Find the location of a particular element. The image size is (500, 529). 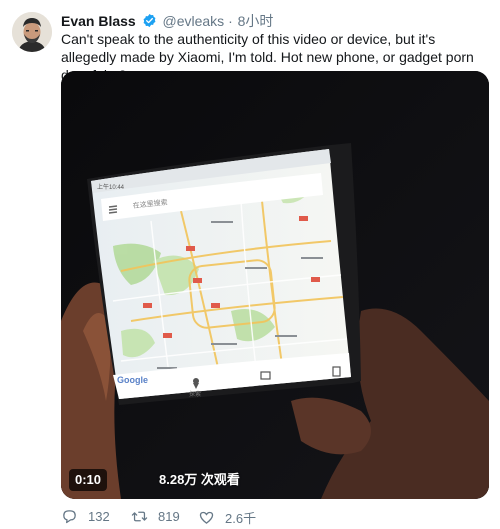

phone-status-time: 上午10:44 is located at coordinates (111, 187).